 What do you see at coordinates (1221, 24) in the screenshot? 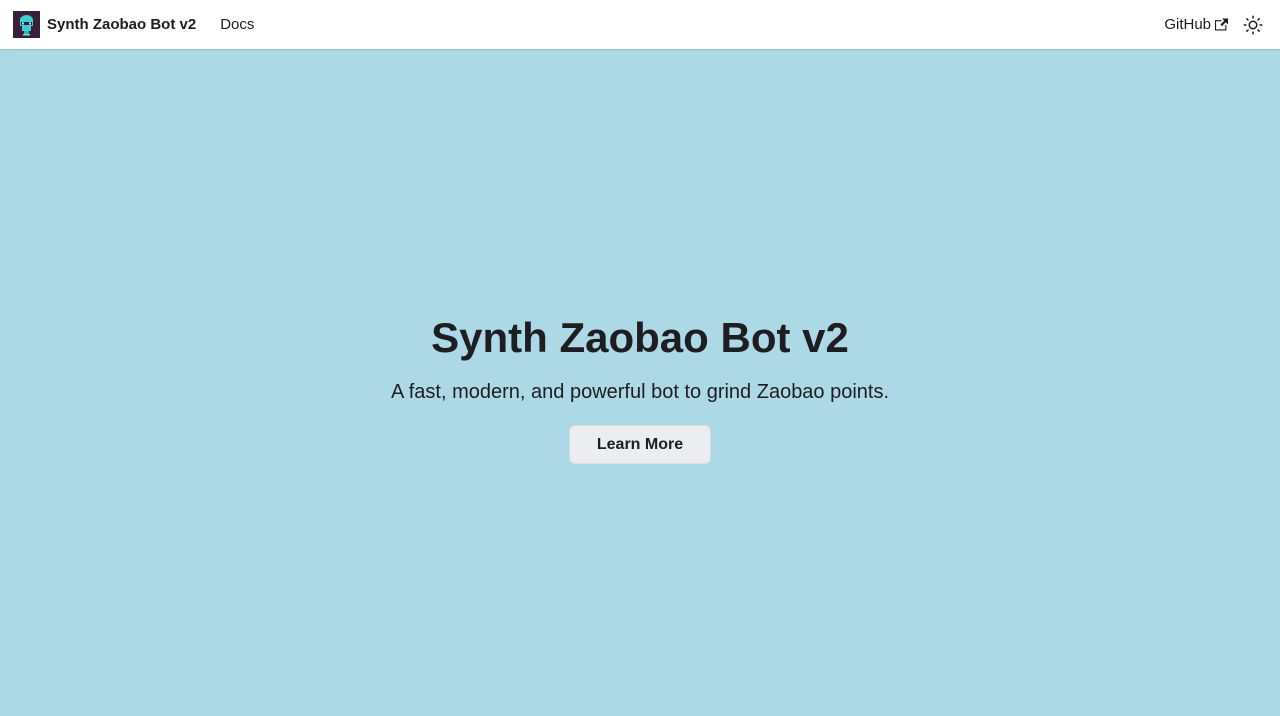
I see `external-link-icon` at bounding box center [1221, 24].